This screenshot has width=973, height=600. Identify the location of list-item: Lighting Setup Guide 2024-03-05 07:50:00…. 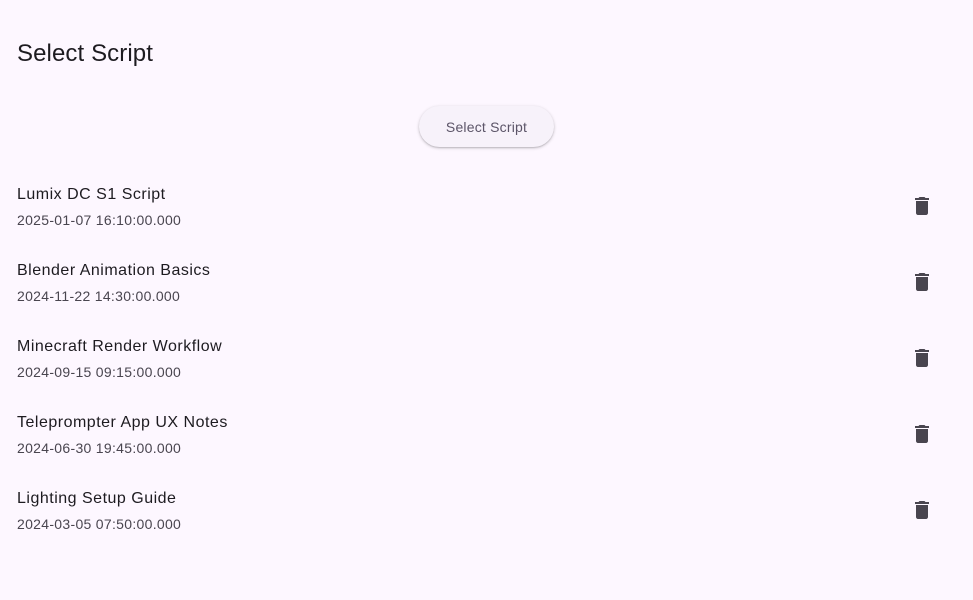
(486, 510).